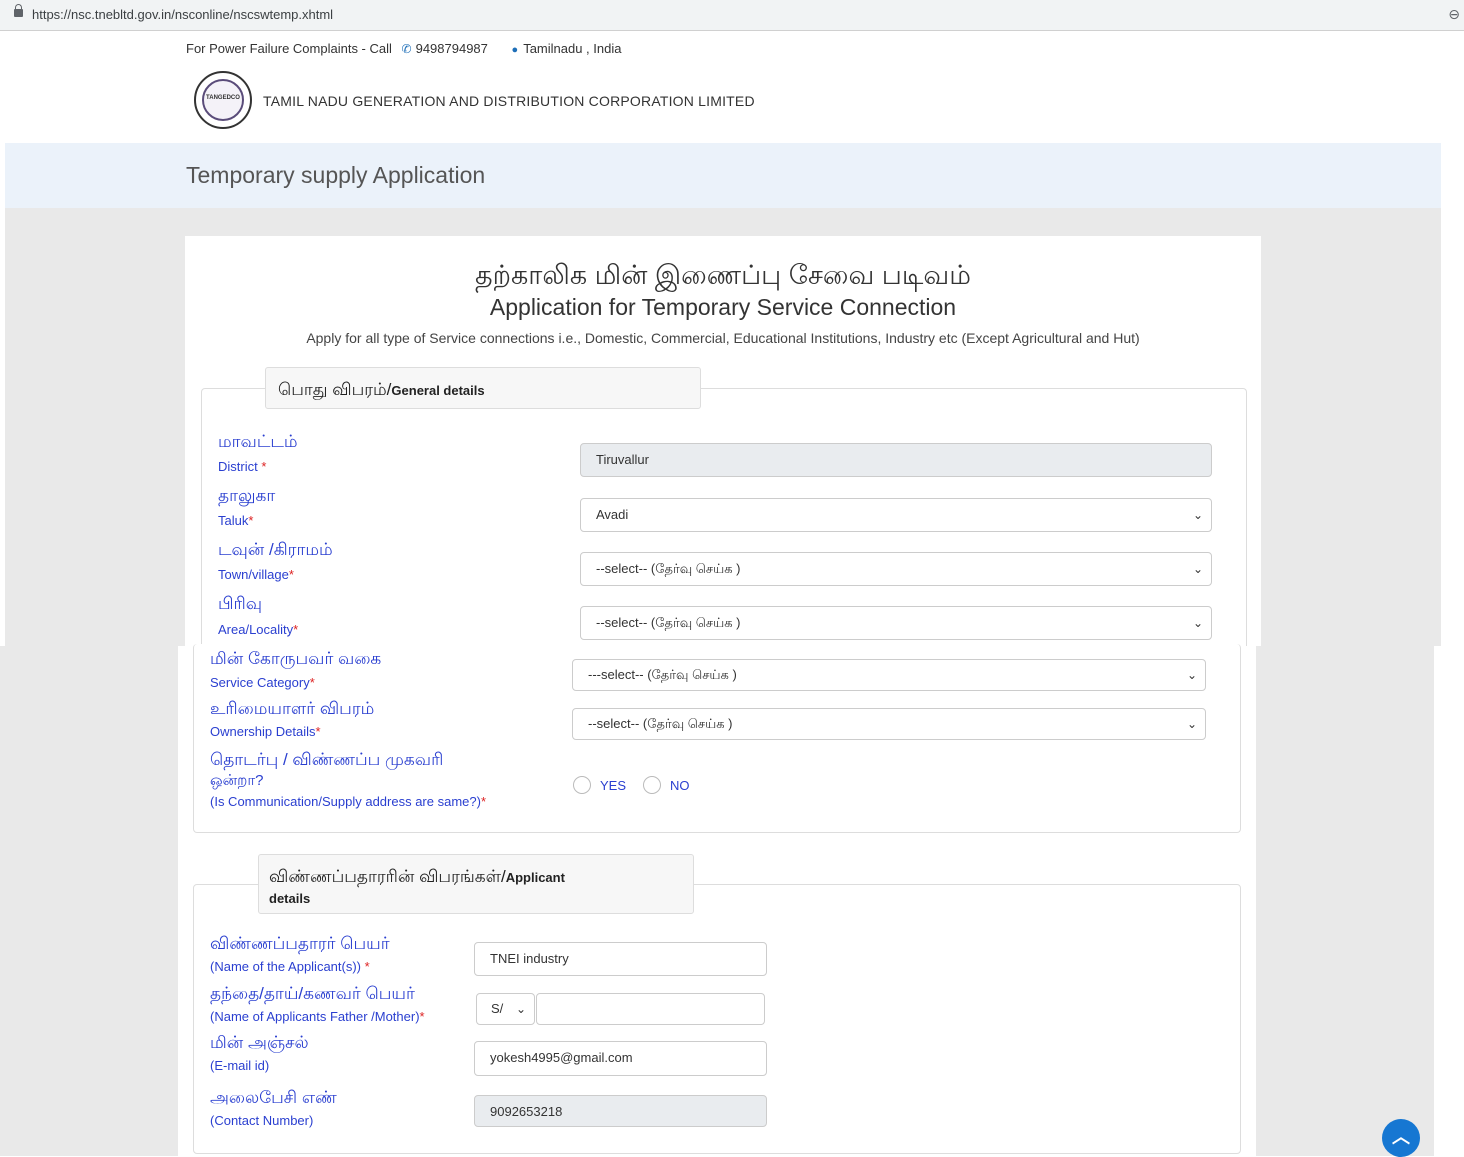 The image size is (1464, 1157). I want to click on phone-icon: ✆, so click(406, 49).